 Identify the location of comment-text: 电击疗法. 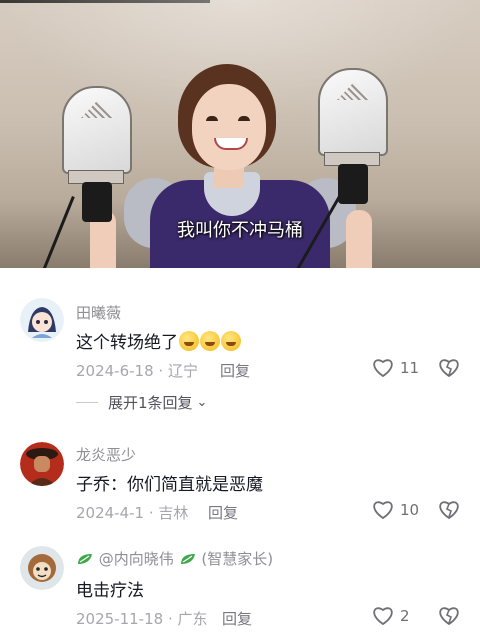
(110, 591).